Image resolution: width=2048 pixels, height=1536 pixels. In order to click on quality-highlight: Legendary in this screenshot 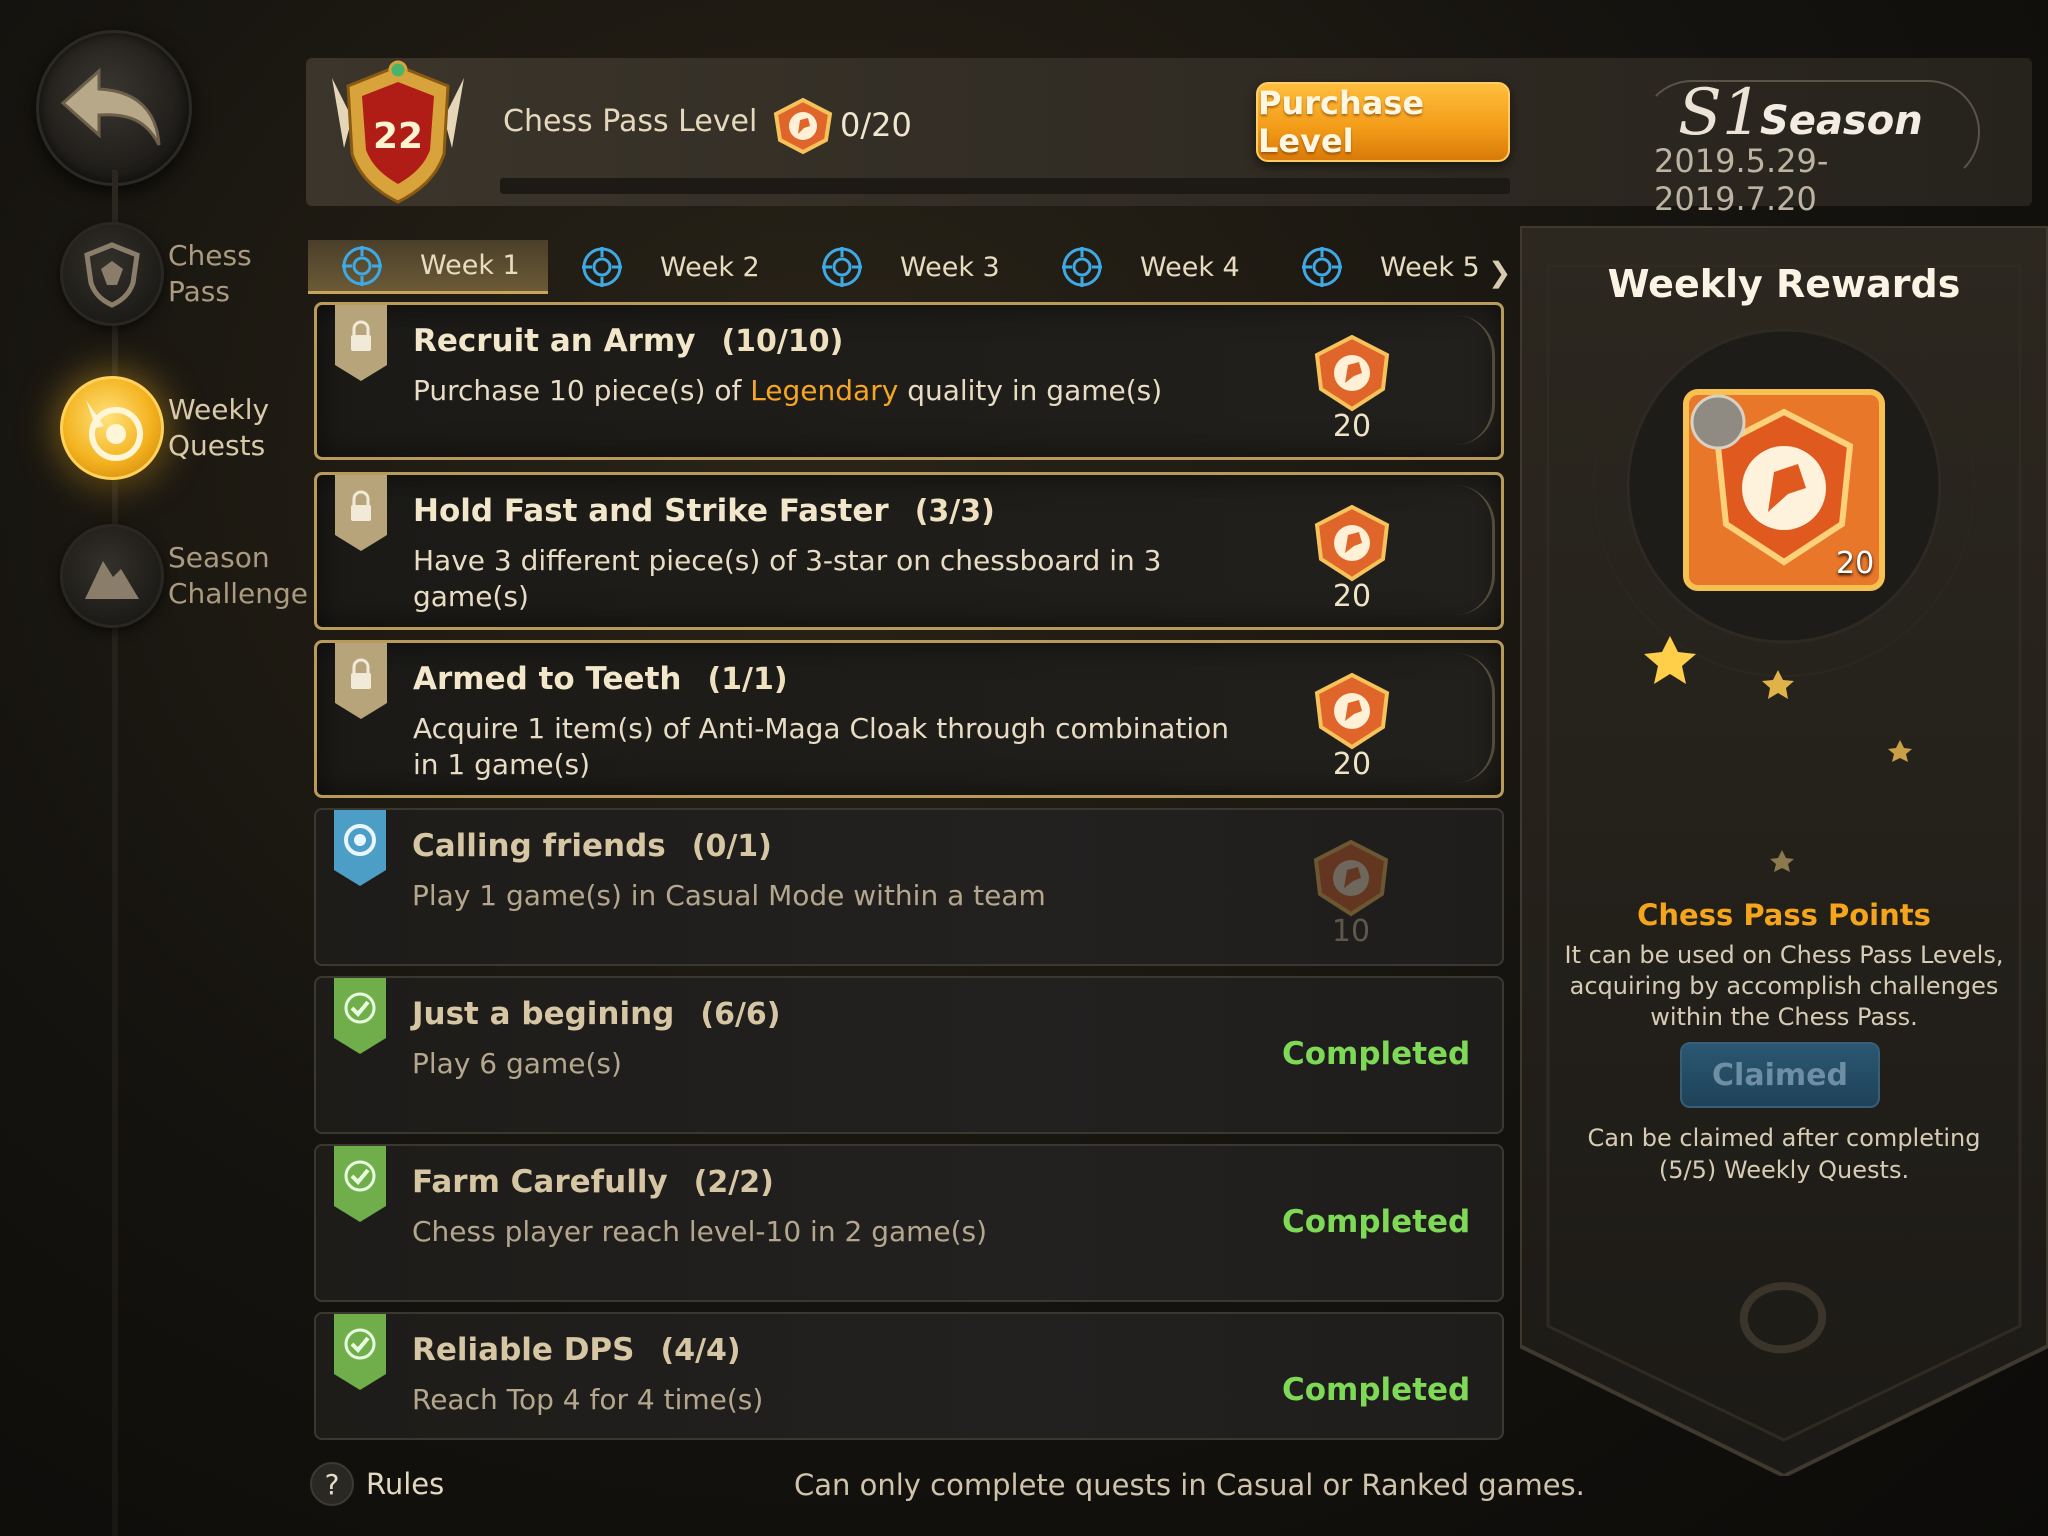, I will do `click(824, 390)`.